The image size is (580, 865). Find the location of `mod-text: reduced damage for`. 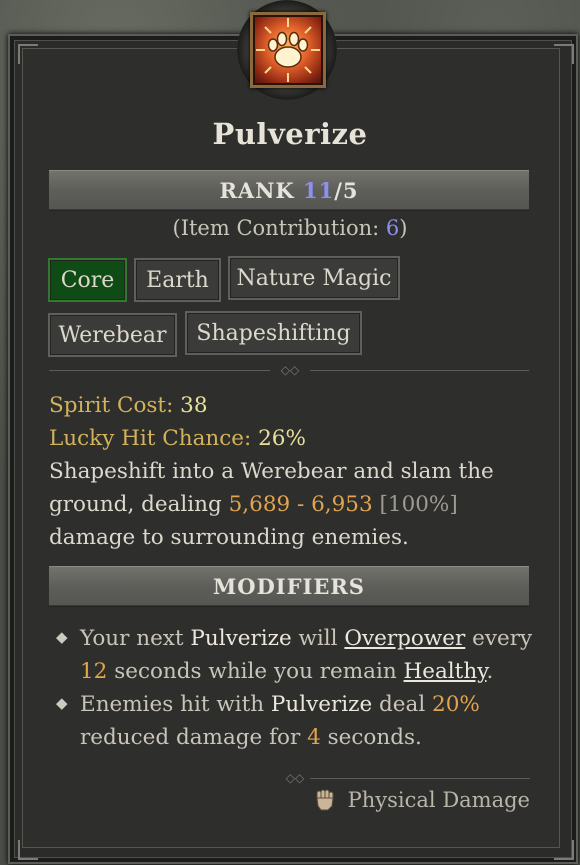

mod-text: reduced damage for is located at coordinates (194, 737).